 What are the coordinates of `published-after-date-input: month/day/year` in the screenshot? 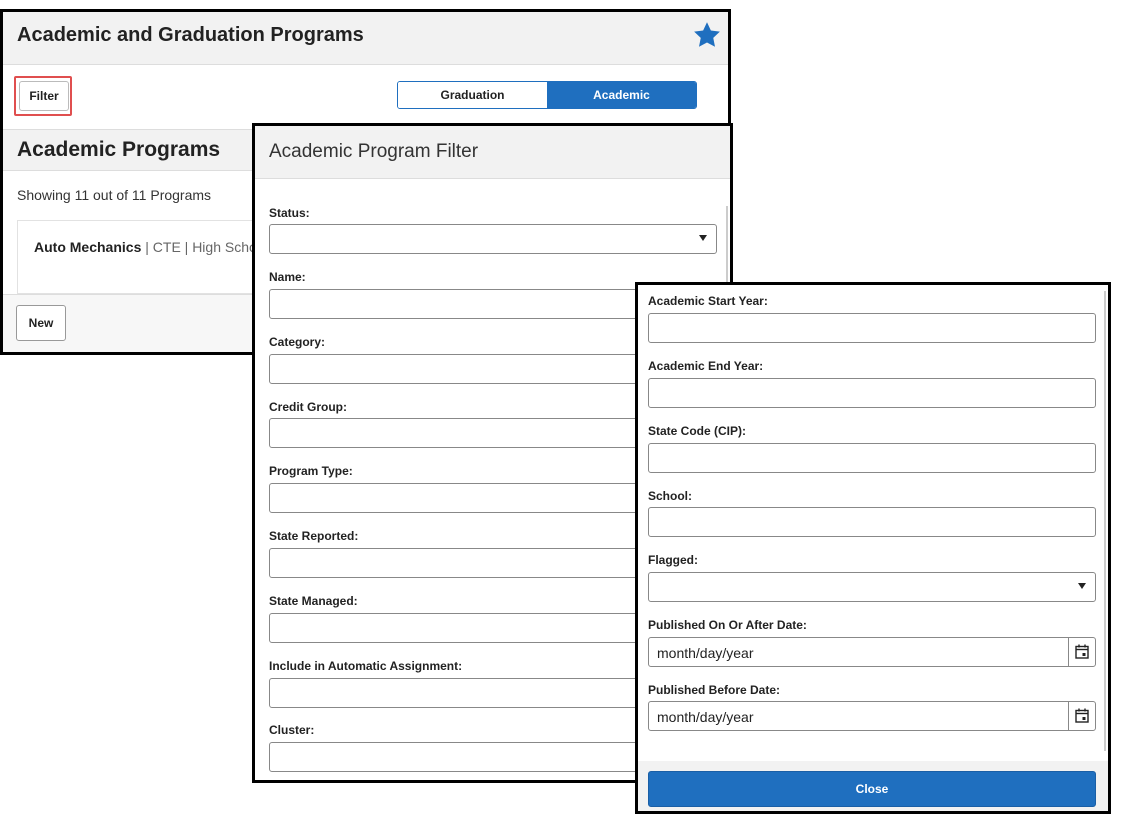 It's located at (872, 652).